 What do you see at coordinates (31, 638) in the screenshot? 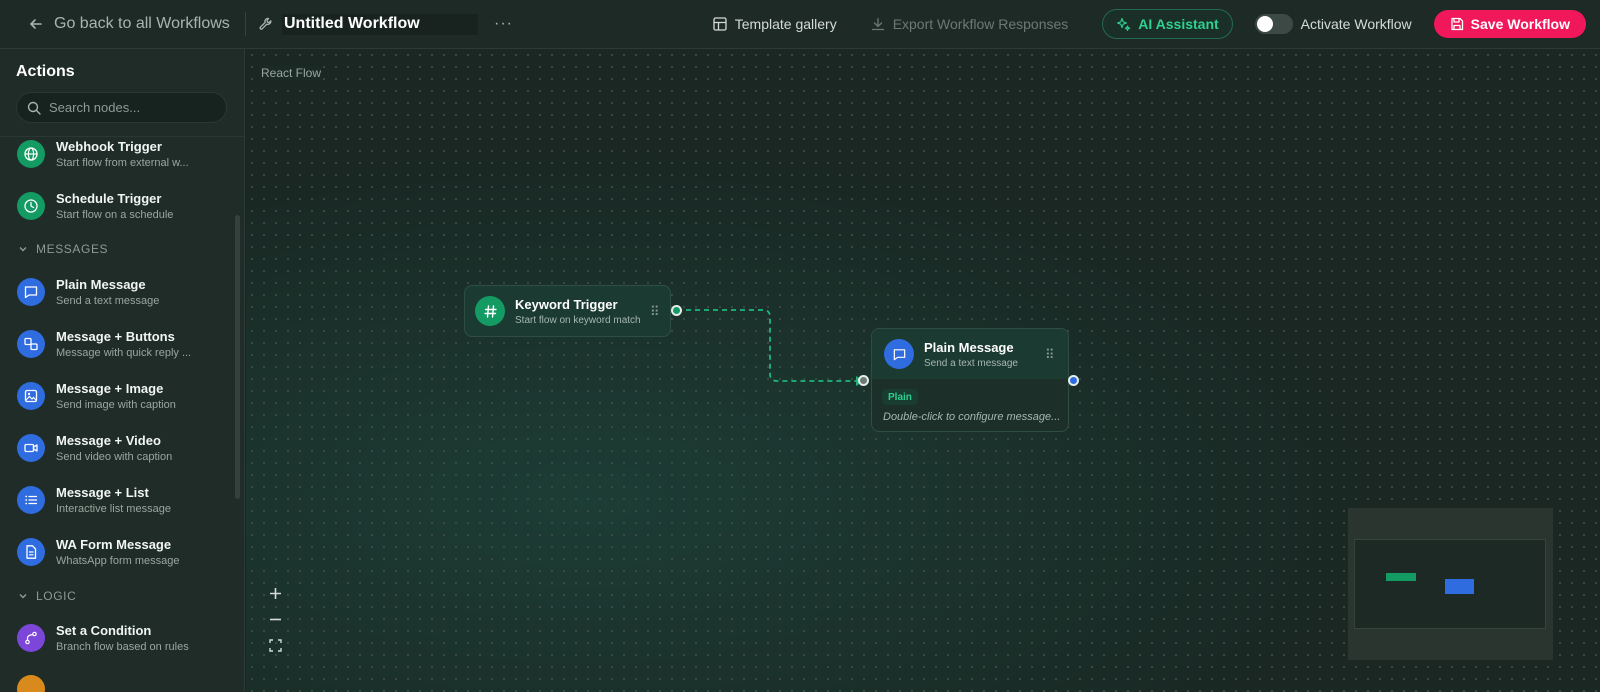
I see `branch-icon` at bounding box center [31, 638].